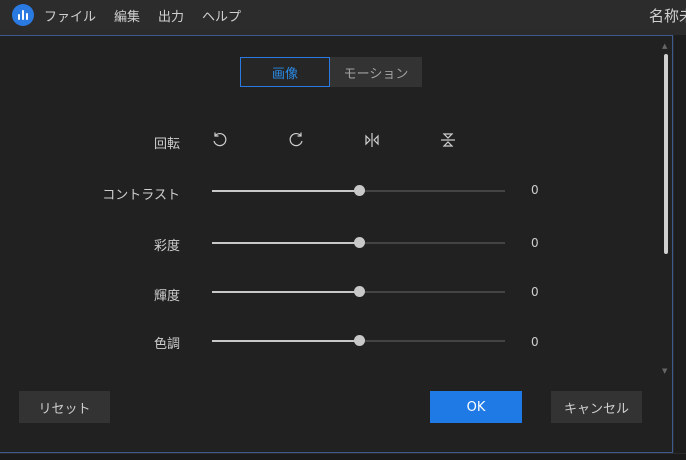 The image size is (686, 460). I want to click on brightness-slider, so click(358, 291).